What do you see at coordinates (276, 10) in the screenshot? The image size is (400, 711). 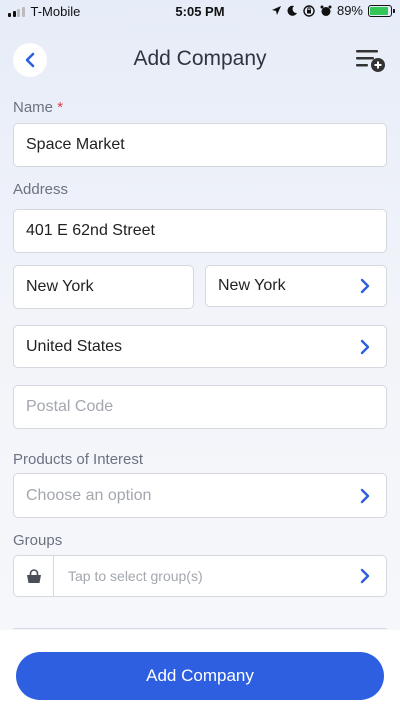 I see `location-arrow-icon` at bounding box center [276, 10].